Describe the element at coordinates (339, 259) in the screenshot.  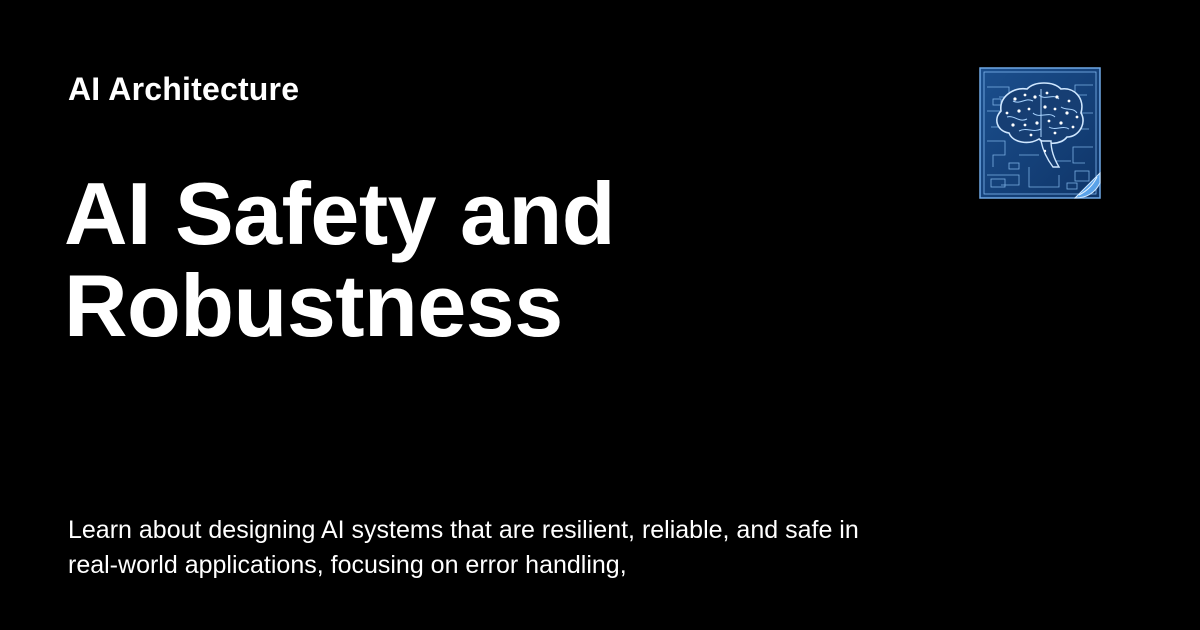
I see `page-title: AI Safety and Robustness` at that location.